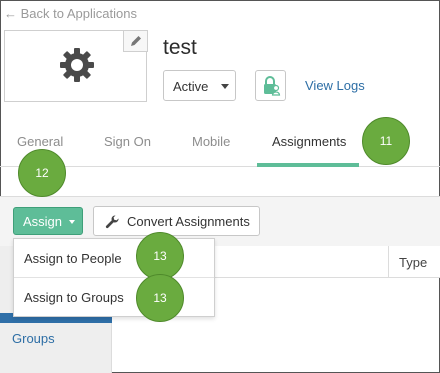 This screenshot has width=440, height=373. I want to click on push-groups-button, so click(270, 85).